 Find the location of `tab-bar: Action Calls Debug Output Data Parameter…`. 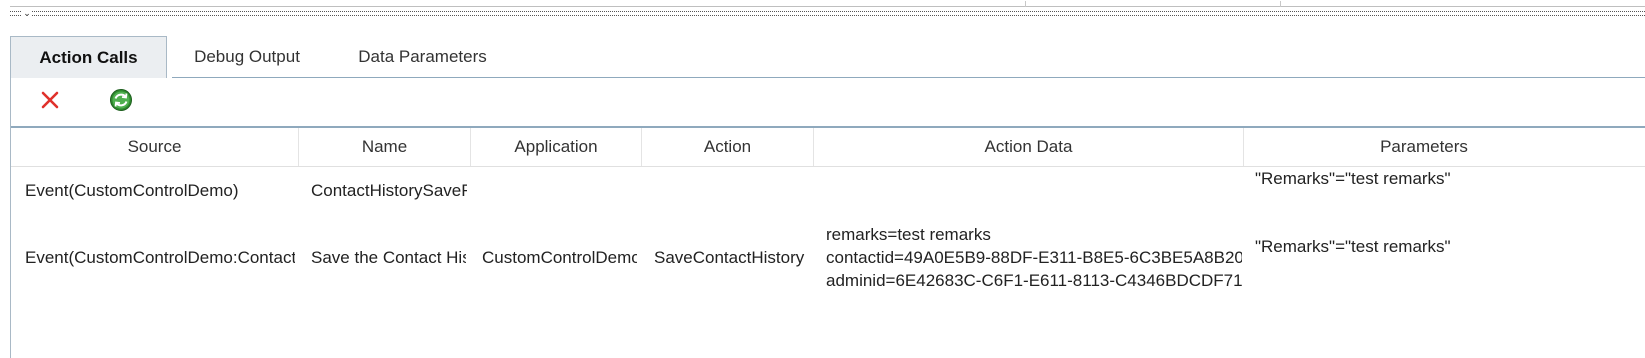

tab-bar: Action Calls Debug Output Data Parameter… is located at coordinates (827, 57).